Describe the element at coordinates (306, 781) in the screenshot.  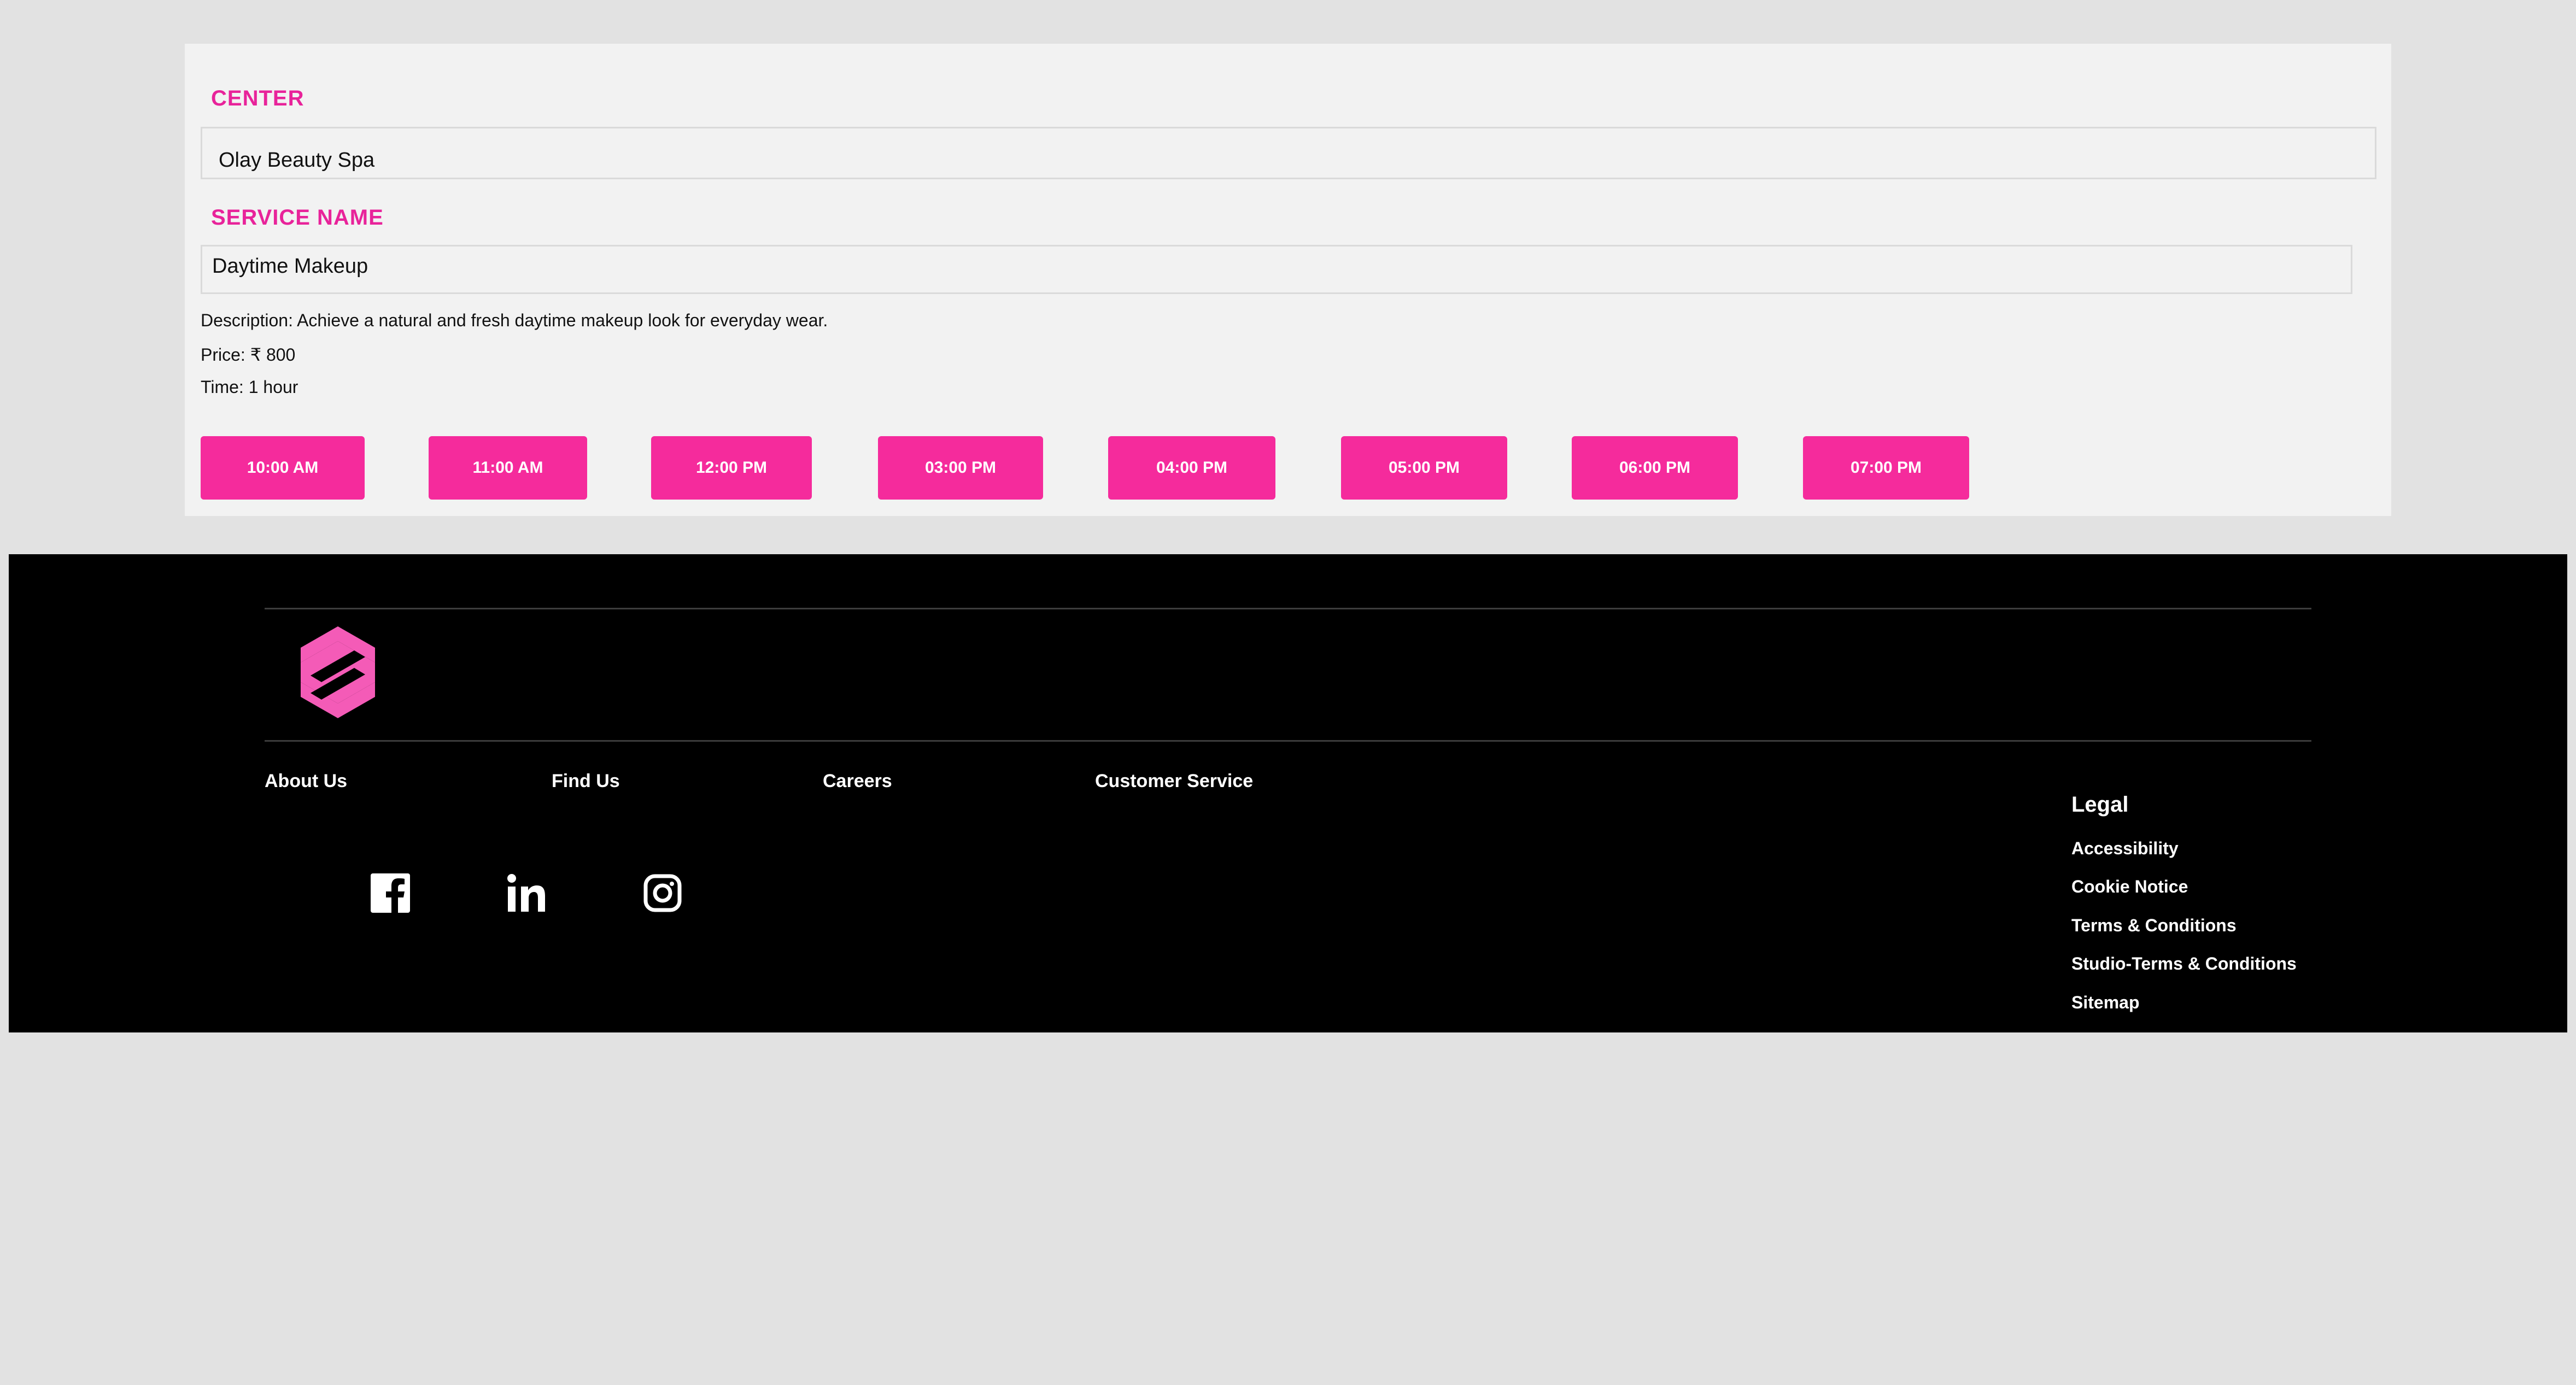
I see `footer-link-about-us: About Us` at that location.